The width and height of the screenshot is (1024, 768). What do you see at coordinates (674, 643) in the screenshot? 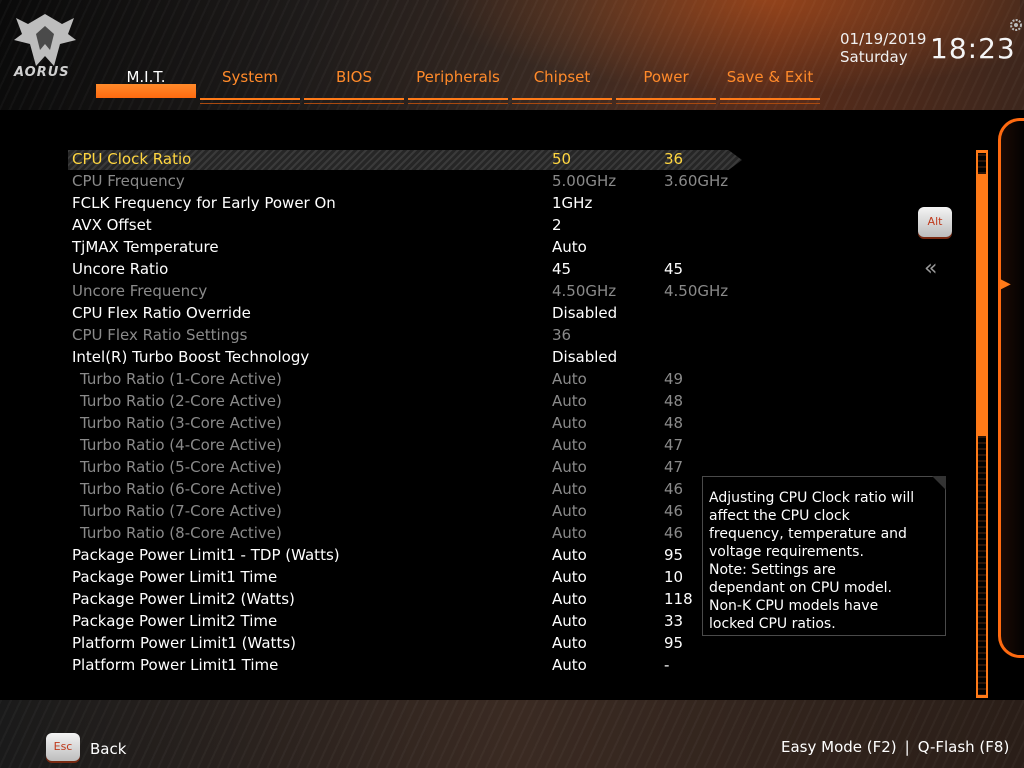
I see `setting-current-value: 95` at bounding box center [674, 643].